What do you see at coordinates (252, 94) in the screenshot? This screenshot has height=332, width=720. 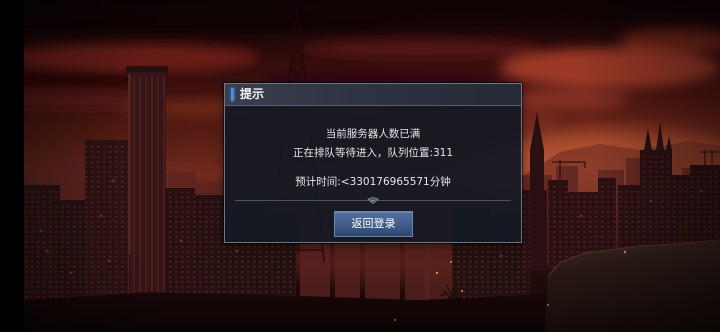 I see `dialog-title: 提示` at bounding box center [252, 94].